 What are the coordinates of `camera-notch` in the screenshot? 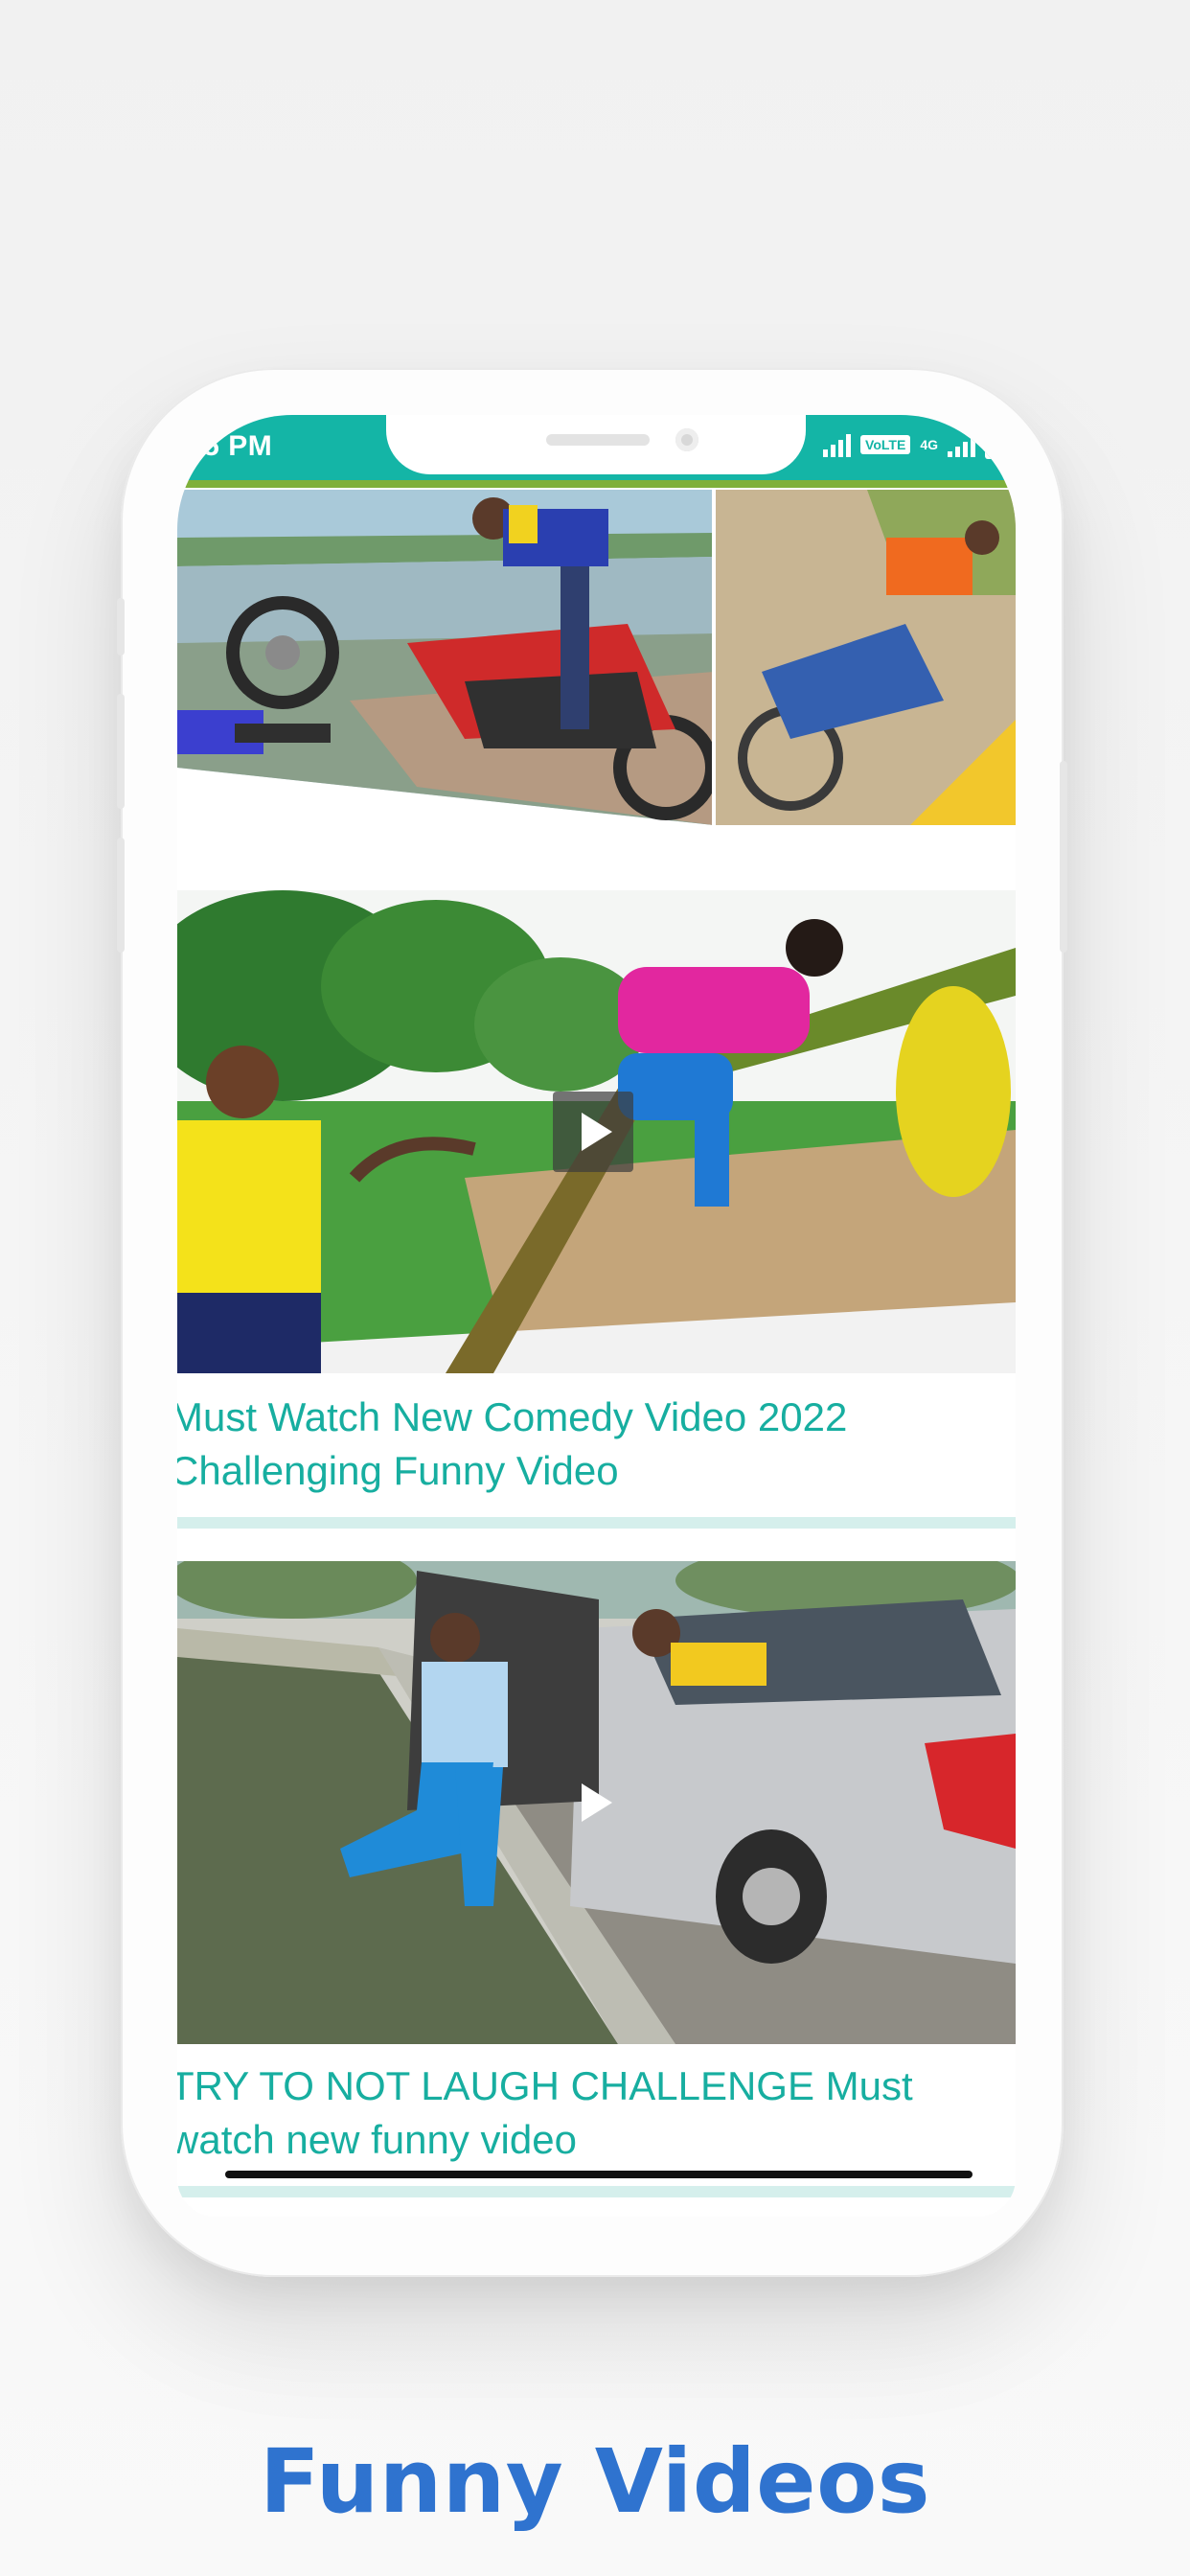 It's located at (596, 444).